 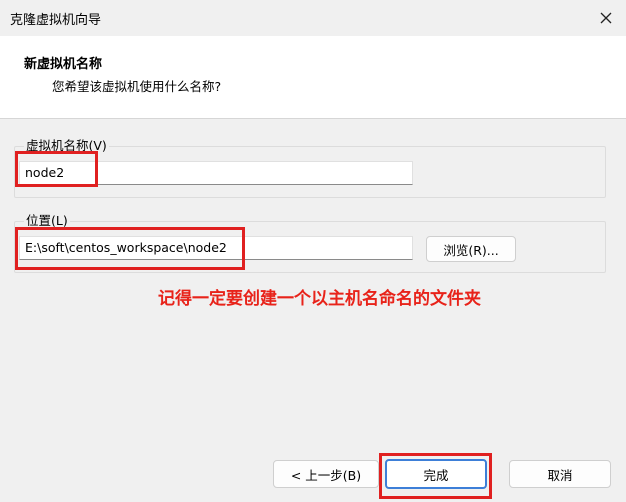 What do you see at coordinates (137, 86) in the screenshot?
I see `page-subtitle: 您希望该虚拟机使用什么名称?` at bounding box center [137, 86].